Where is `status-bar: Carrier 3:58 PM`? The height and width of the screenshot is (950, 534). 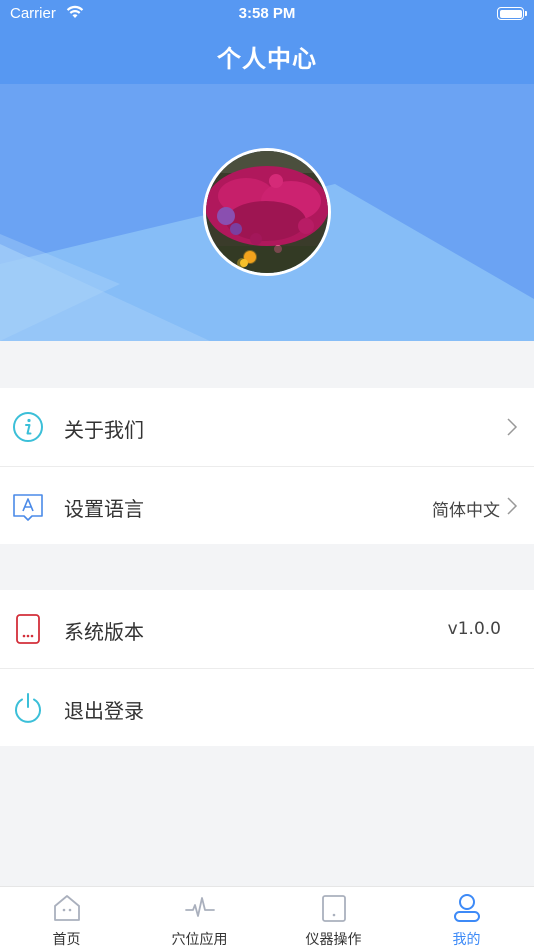
status-bar: Carrier 3:58 PM is located at coordinates (267, 14).